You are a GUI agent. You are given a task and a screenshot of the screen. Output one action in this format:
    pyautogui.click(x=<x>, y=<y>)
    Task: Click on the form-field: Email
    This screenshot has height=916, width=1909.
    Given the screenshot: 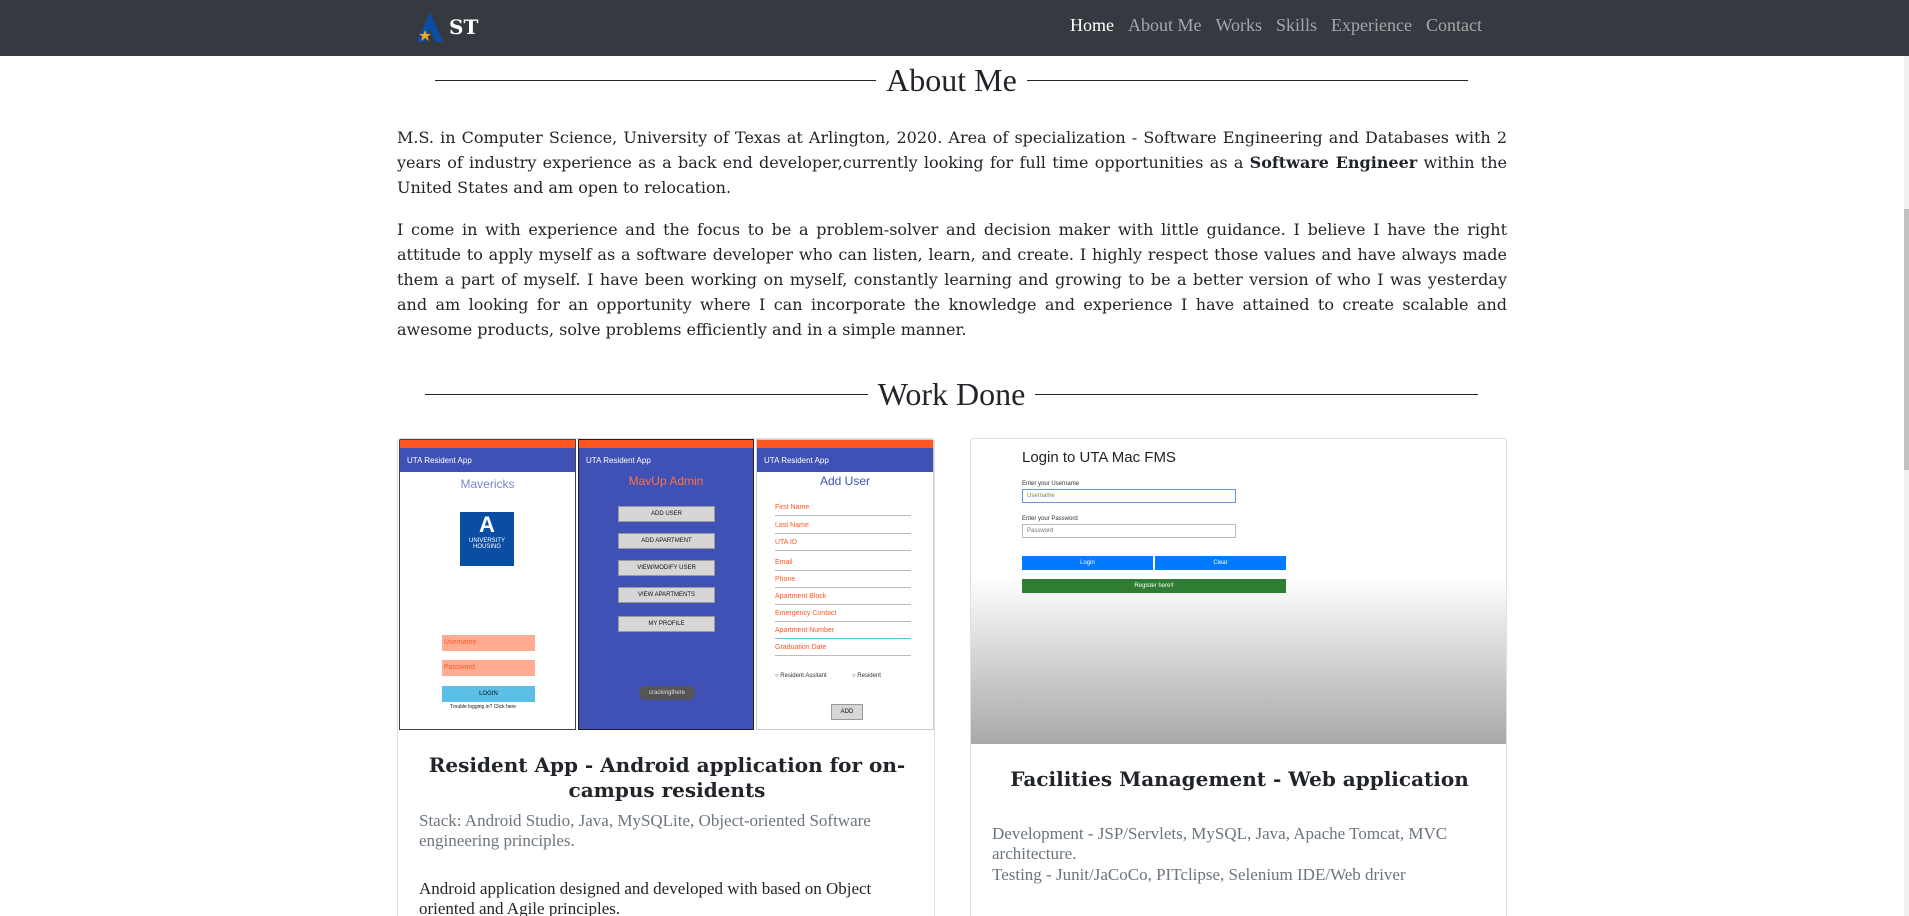 What is the action you would take?
    pyautogui.click(x=843, y=565)
    